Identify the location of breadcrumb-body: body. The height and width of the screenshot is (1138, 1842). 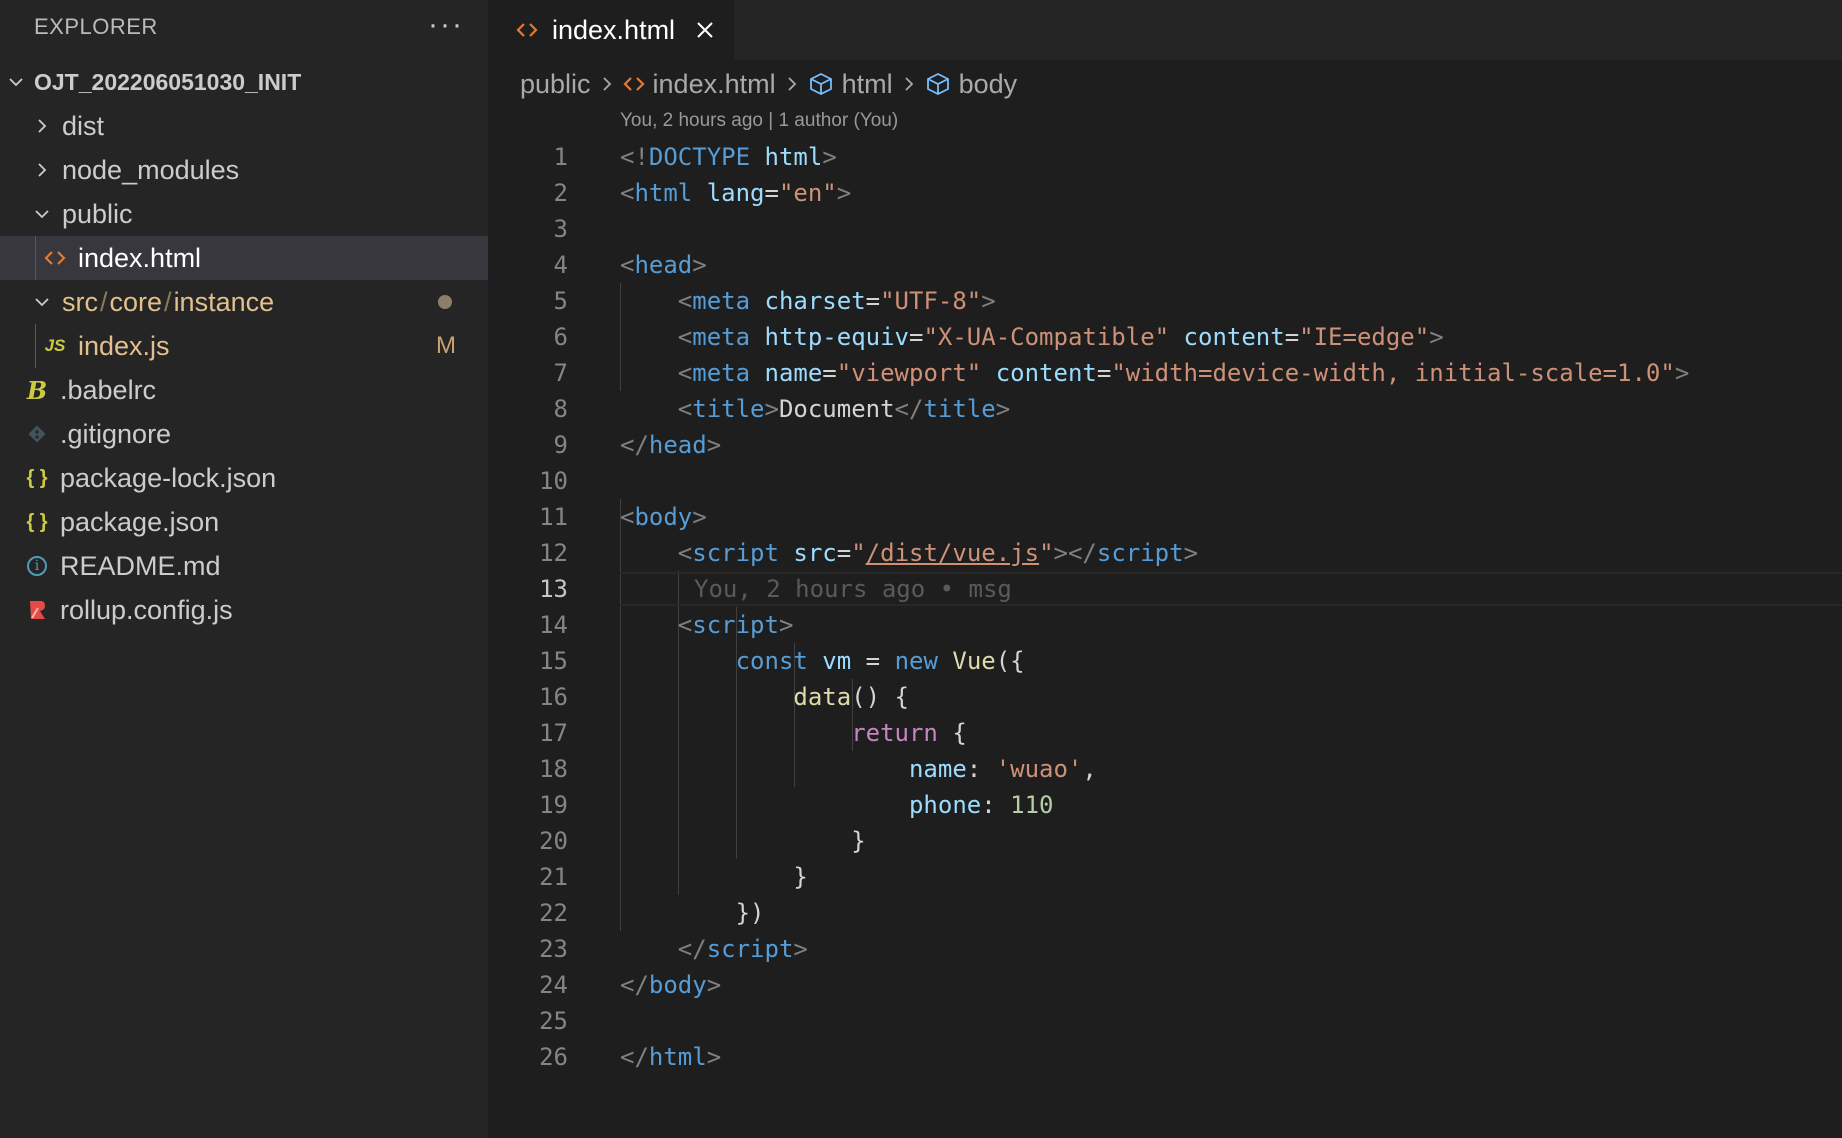
(988, 84).